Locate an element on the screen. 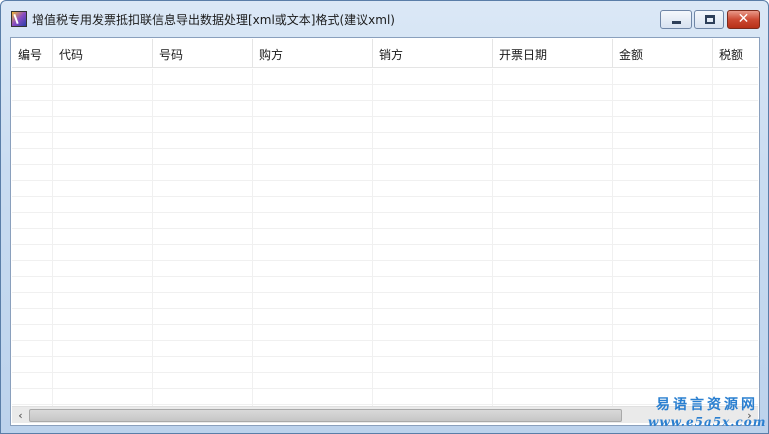 This screenshot has width=769, height=434. maximize-icon is located at coordinates (710, 19).